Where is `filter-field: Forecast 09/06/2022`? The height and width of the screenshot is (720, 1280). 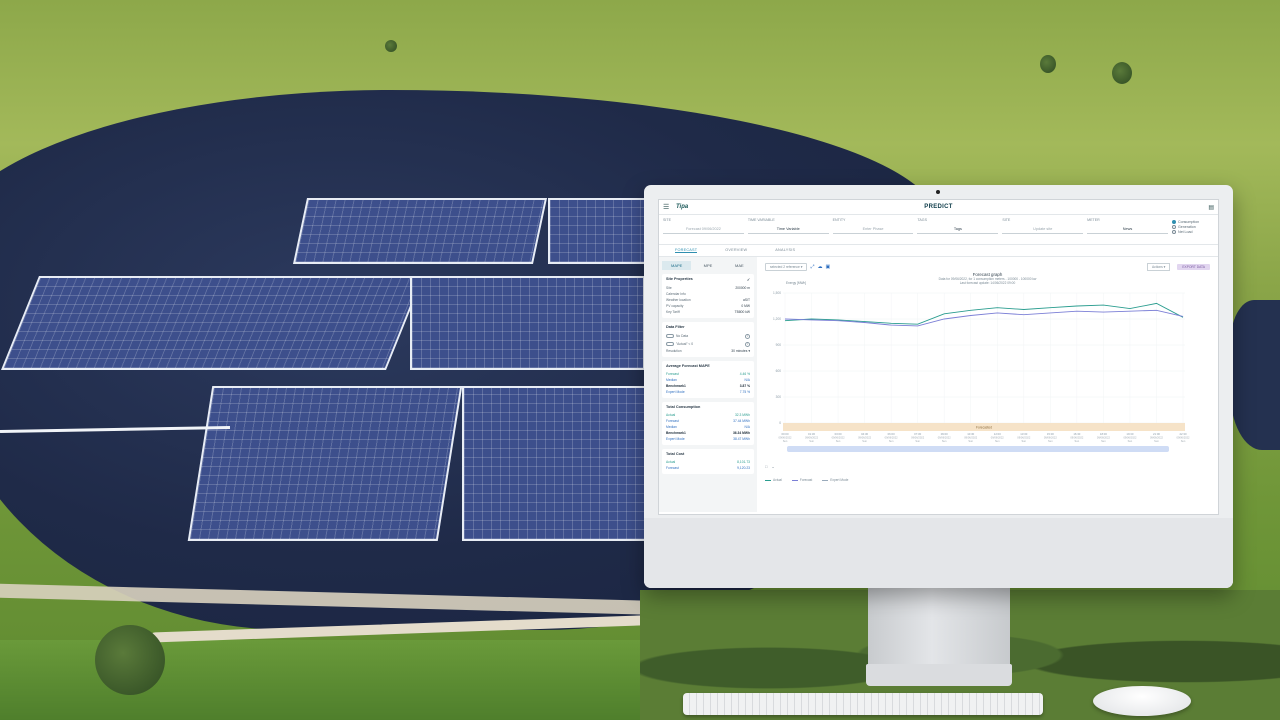
filter-field: Forecast 09/06/2022 is located at coordinates (703, 229).